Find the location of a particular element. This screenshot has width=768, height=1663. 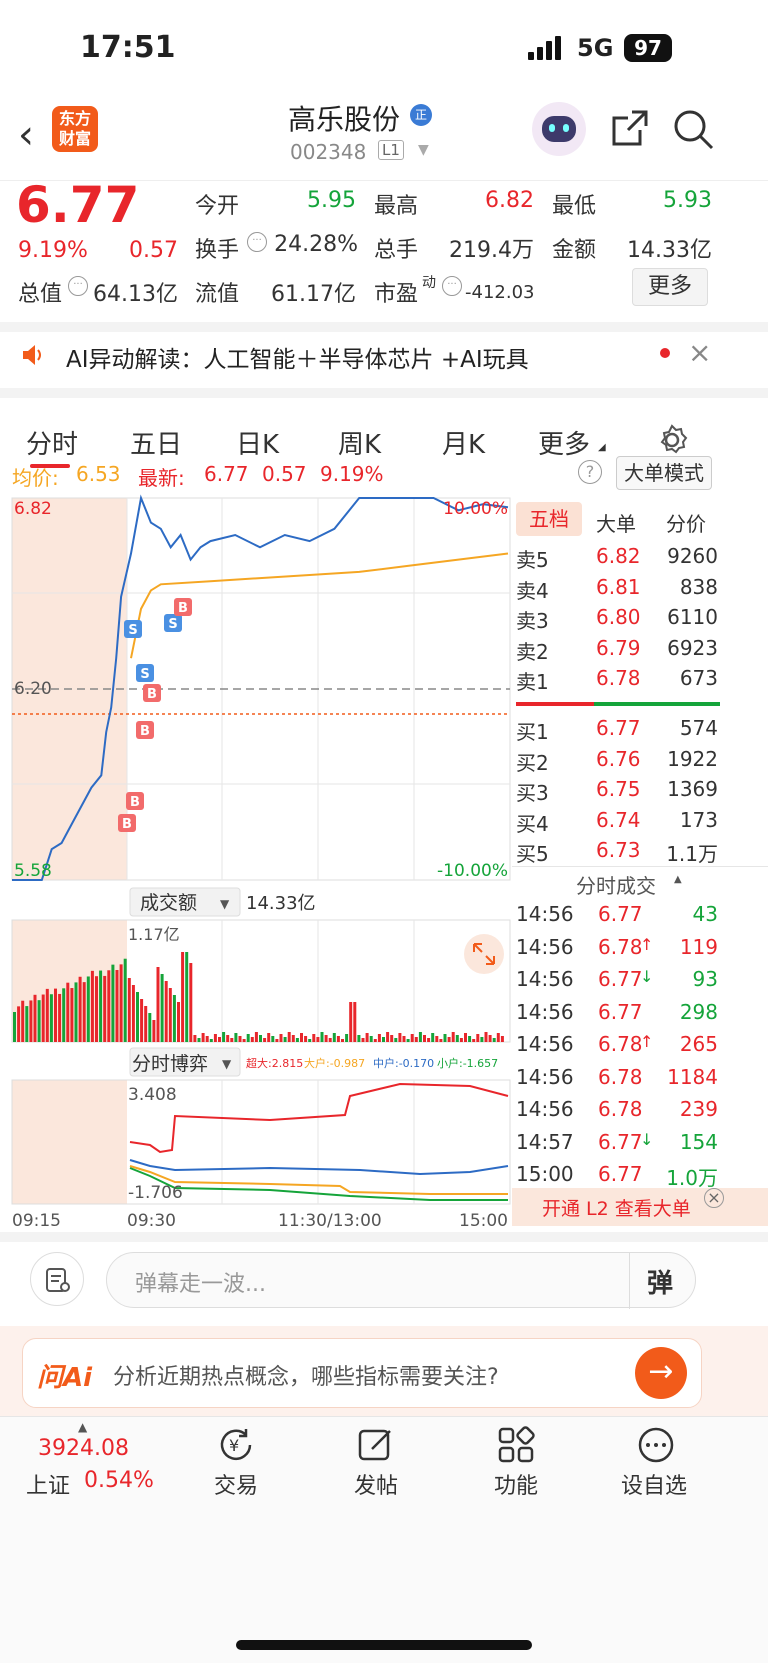

ask-price: 6.78 is located at coordinates (618, 678).